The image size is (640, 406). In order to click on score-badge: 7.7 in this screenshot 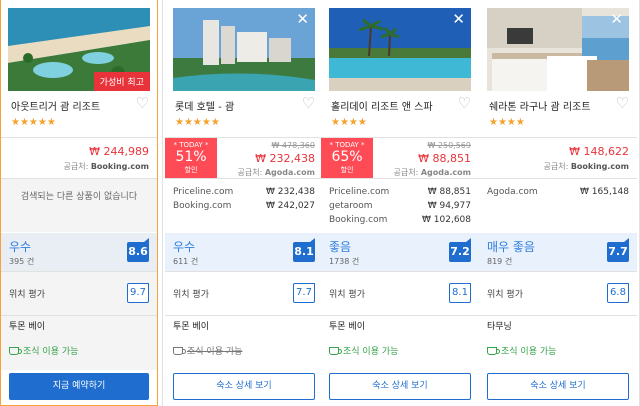, I will do `click(618, 250)`.